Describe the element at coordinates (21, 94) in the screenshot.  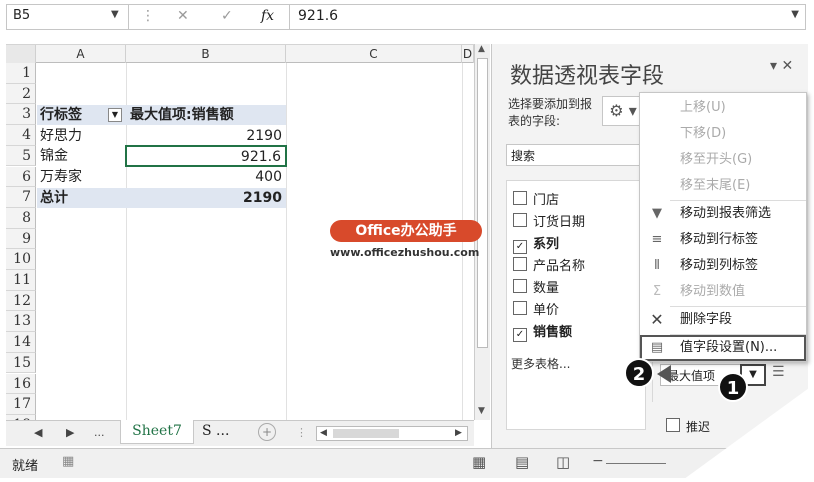
I see `row-header: 2` at that location.